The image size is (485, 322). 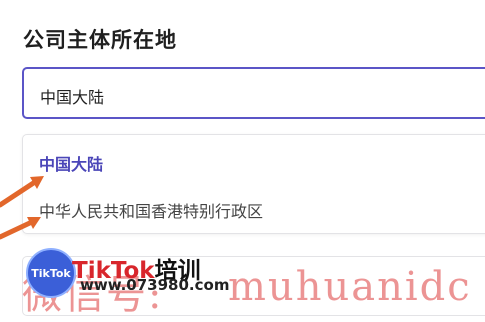 I want to click on watermark-overlay-right: muhuanidc, so click(x=350, y=287).